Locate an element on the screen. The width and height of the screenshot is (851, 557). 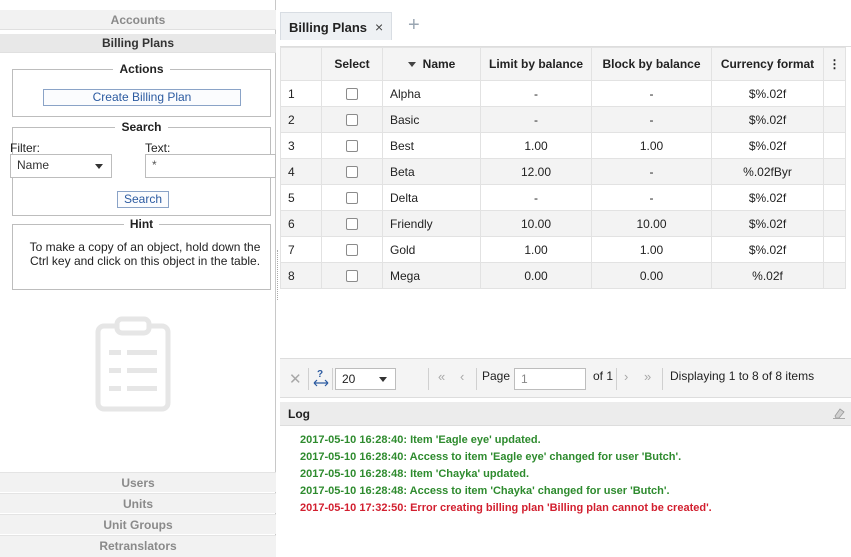
accordion-accounts: Accounts is located at coordinates (138, 20).